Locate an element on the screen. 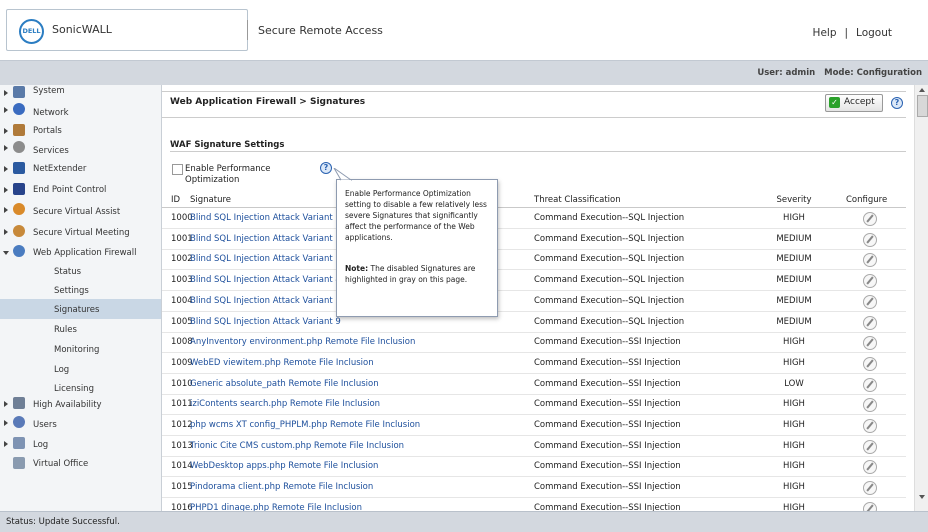 The height and width of the screenshot is (532, 928). sidebar-item-high-availability: High Availability is located at coordinates (80, 405).